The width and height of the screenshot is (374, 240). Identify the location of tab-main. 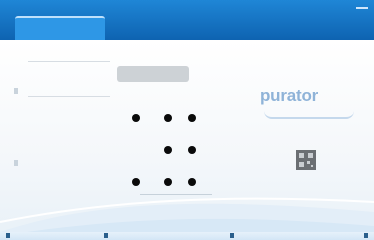
(60, 28).